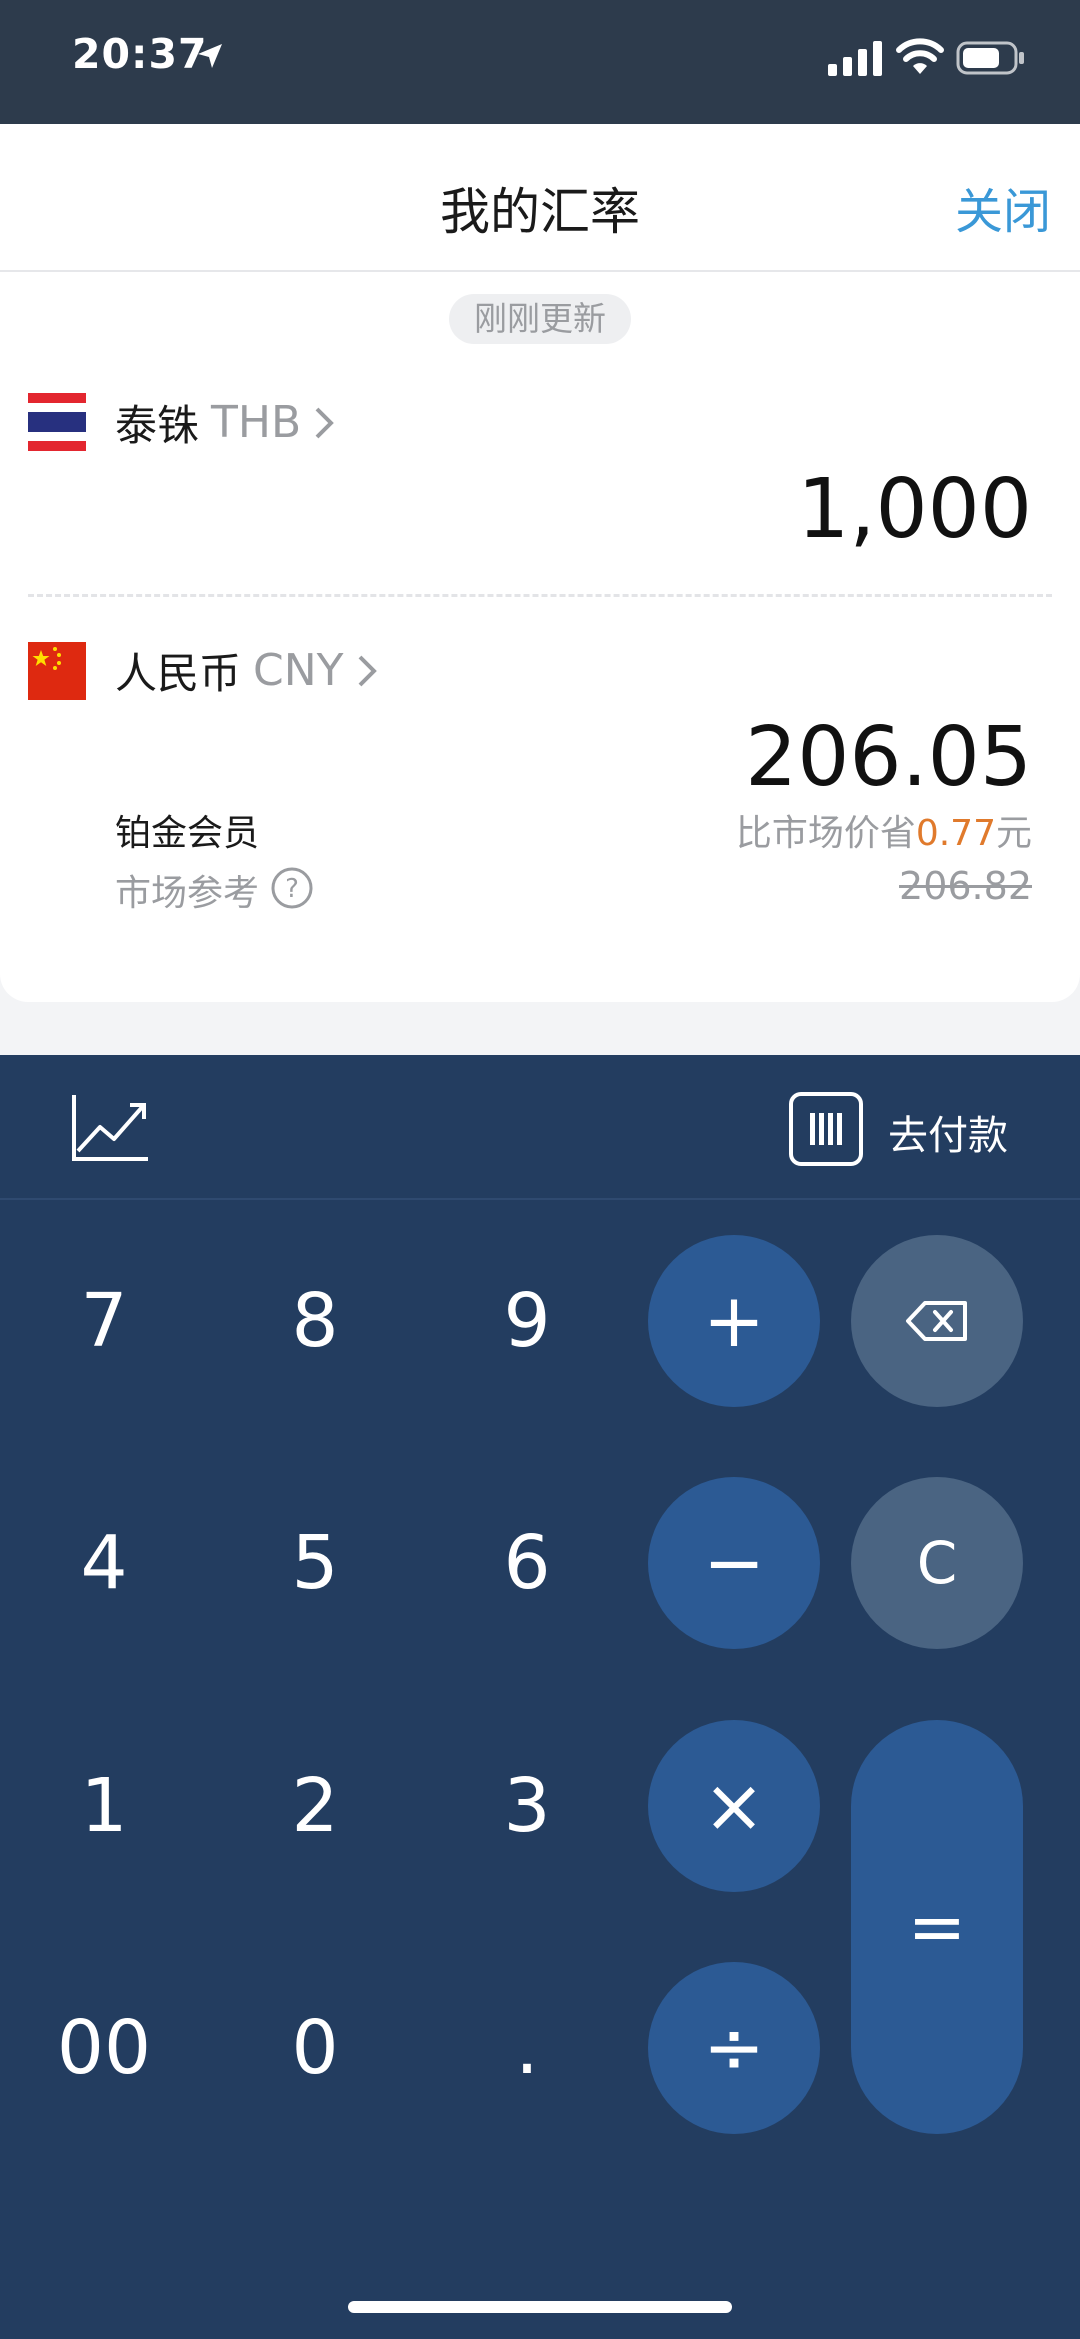 This screenshot has height=2339, width=1080. What do you see at coordinates (825, 833) in the screenshot?
I see `savings-prefix: 比市场价省` at bounding box center [825, 833].